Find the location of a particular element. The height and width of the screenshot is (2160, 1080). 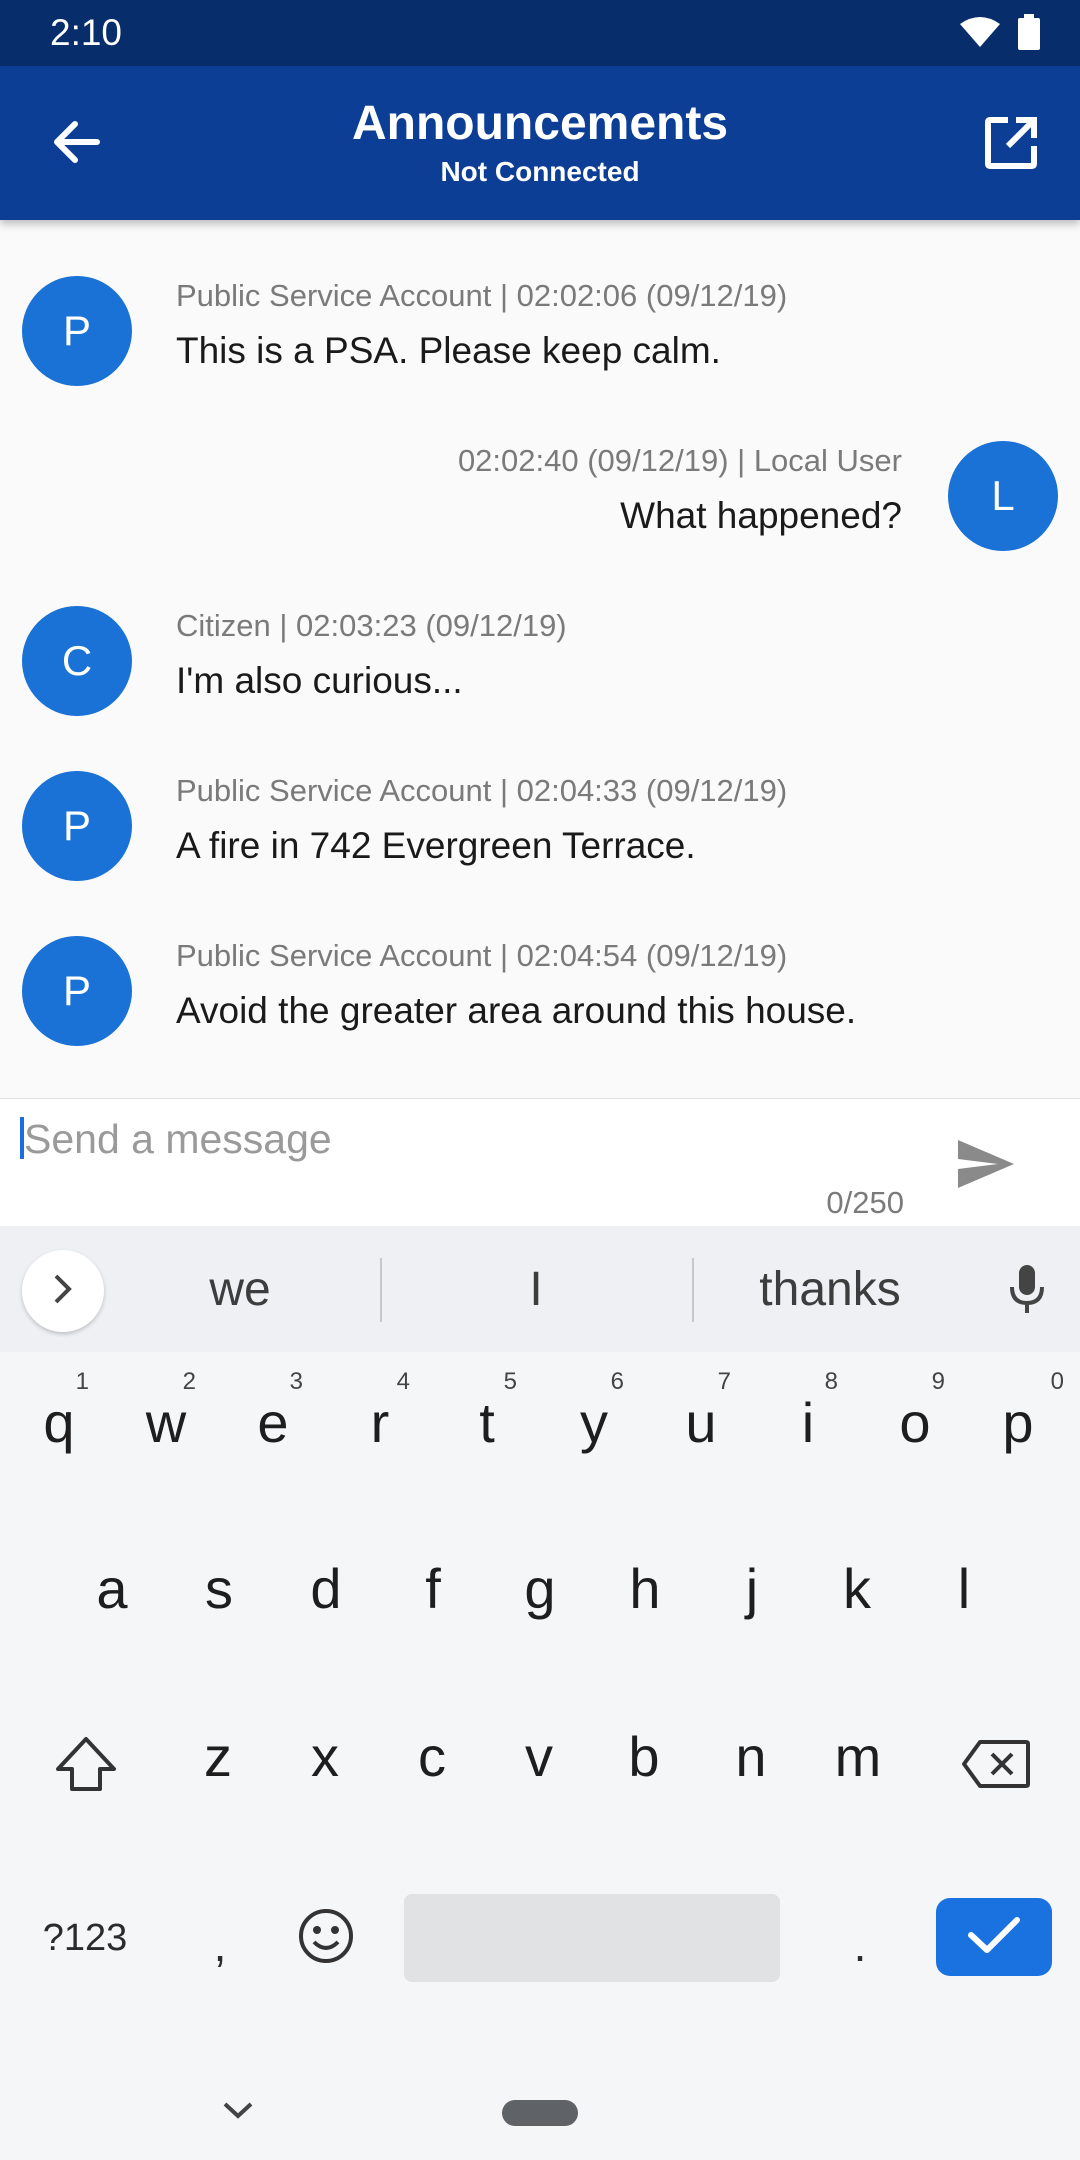

message-composer: 0/250 is located at coordinates (540, 1162).